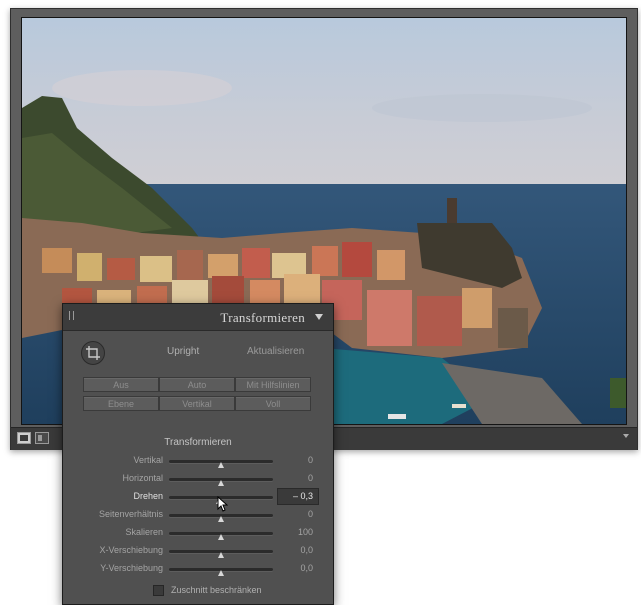  What do you see at coordinates (626, 436) in the screenshot?
I see `chevron-down-icon` at bounding box center [626, 436].